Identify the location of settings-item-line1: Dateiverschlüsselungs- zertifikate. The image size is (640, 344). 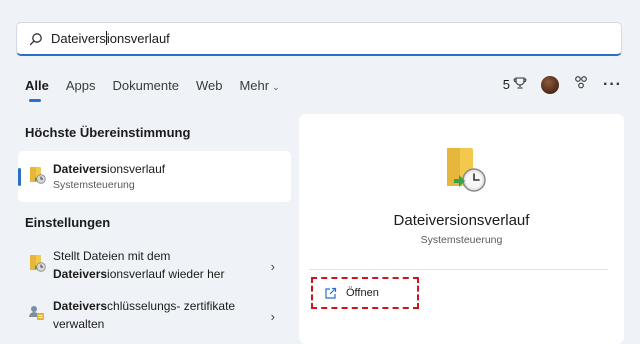
(144, 306).